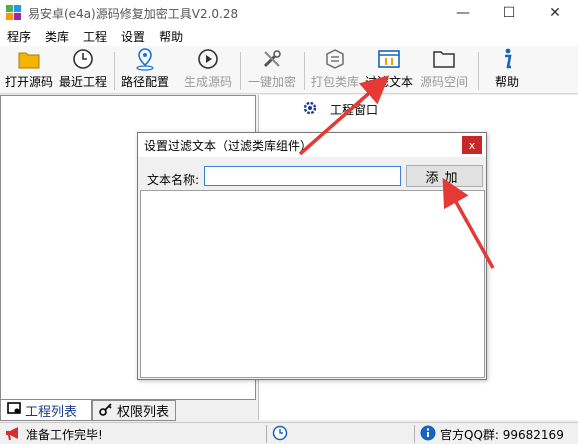 This screenshot has width=578, height=444. I want to click on location-pin-icon, so click(145, 59).